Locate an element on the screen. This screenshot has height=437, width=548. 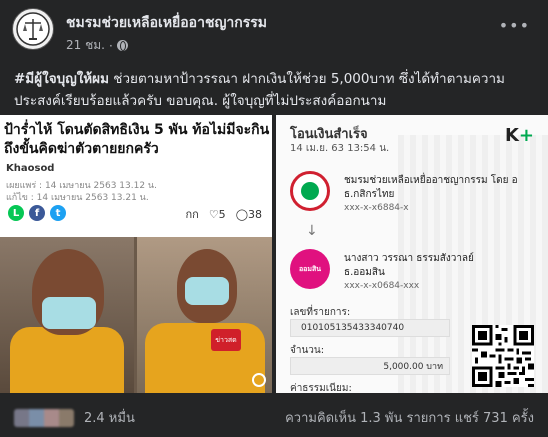
photo-left is located at coordinates (67, 315).